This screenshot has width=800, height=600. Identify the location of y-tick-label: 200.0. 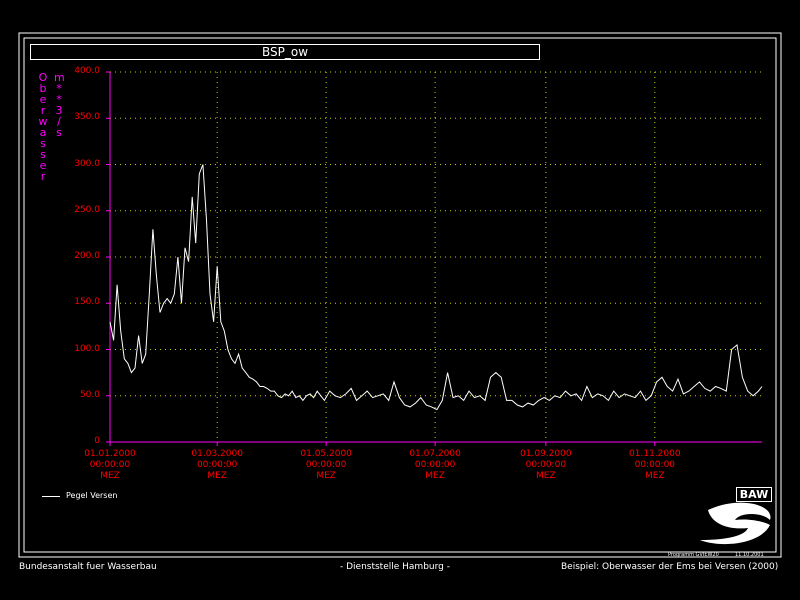
(87, 256).